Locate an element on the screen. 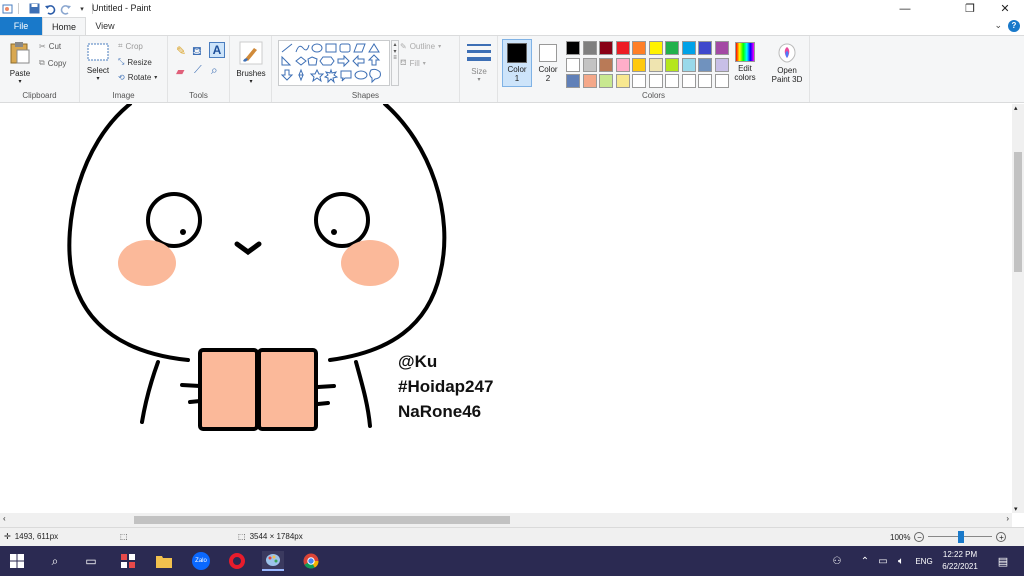 The height and width of the screenshot is (576, 1024). rotate-dropdown-icon: ▾ is located at coordinates (155, 77).